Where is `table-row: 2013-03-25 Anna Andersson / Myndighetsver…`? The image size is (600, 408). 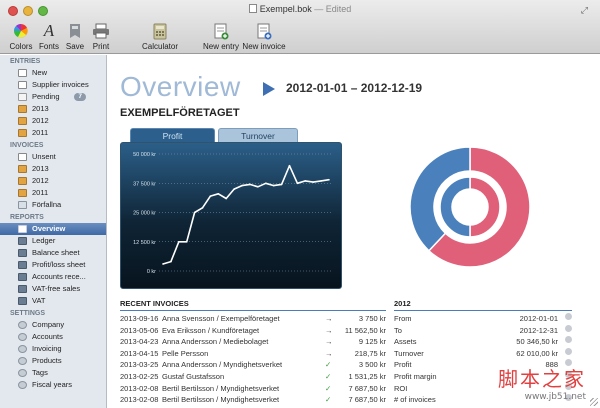 table-row: 2013-03-25 Anna Andersson / Myndighetsver… is located at coordinates (253, 364).